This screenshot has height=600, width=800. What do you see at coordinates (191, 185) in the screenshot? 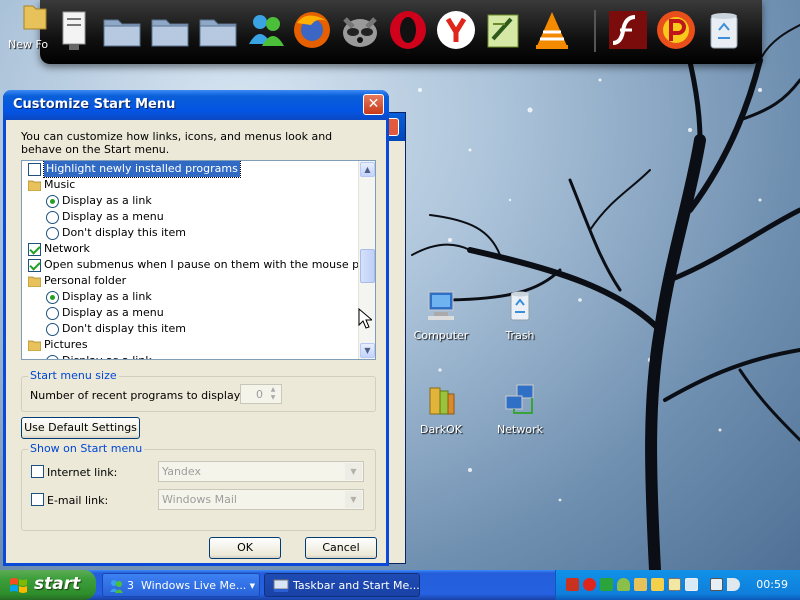
I see `list-item: Music` at bounding box center [191, 185].